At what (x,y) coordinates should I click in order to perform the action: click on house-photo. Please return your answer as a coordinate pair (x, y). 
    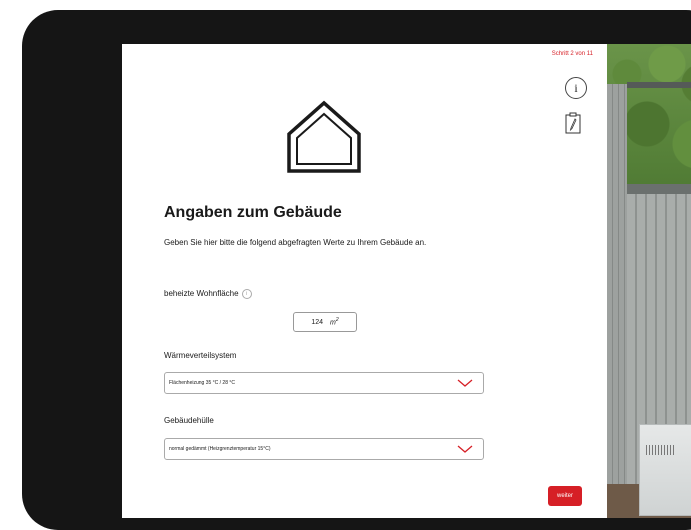
    Looking at the image, I should click on (649, 281).